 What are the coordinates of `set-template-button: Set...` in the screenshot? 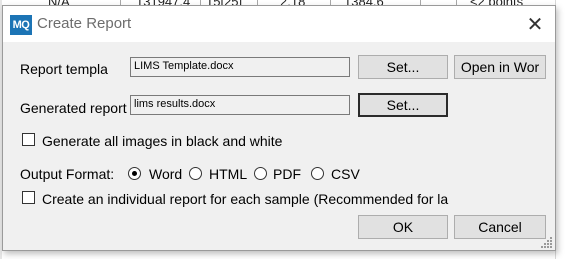 It's located at (403, 67).